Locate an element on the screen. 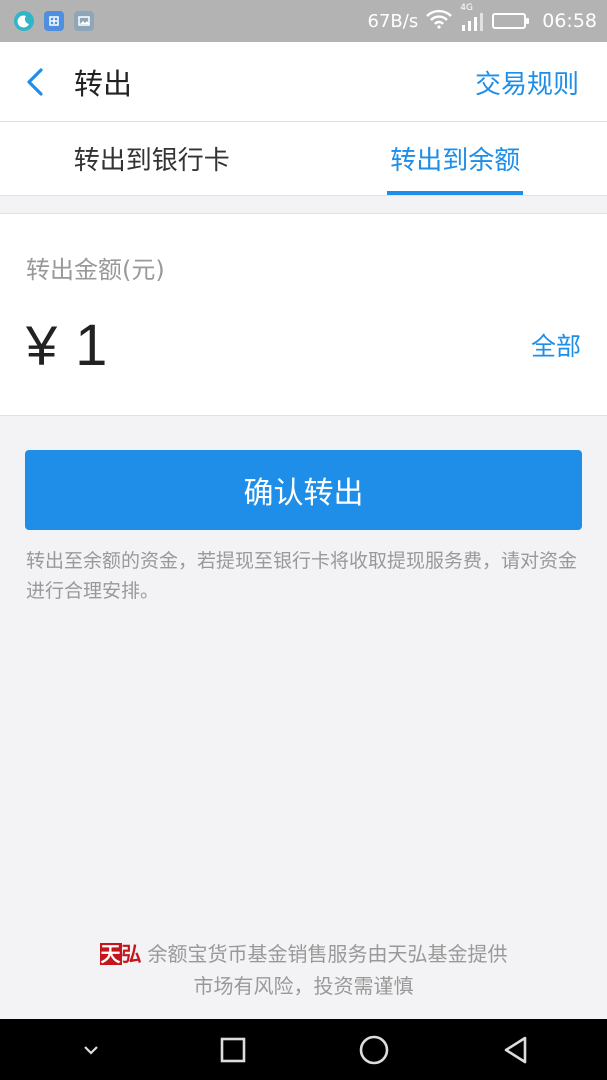  nav-recent-apps-button is located at coordinates (233, 1049).